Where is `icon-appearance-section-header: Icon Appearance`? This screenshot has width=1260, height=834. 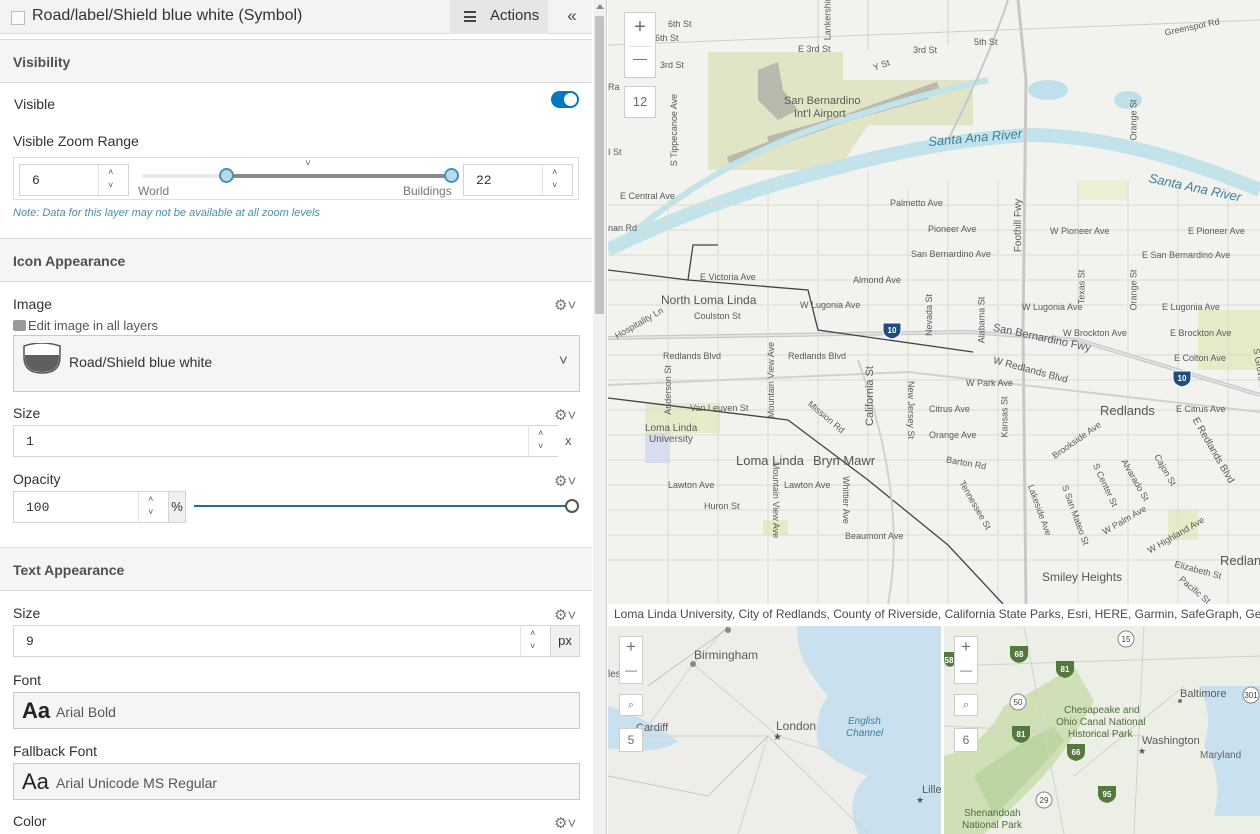
icon-appearance-section-header: Icon Appearance is located at coordinates (296, 260).